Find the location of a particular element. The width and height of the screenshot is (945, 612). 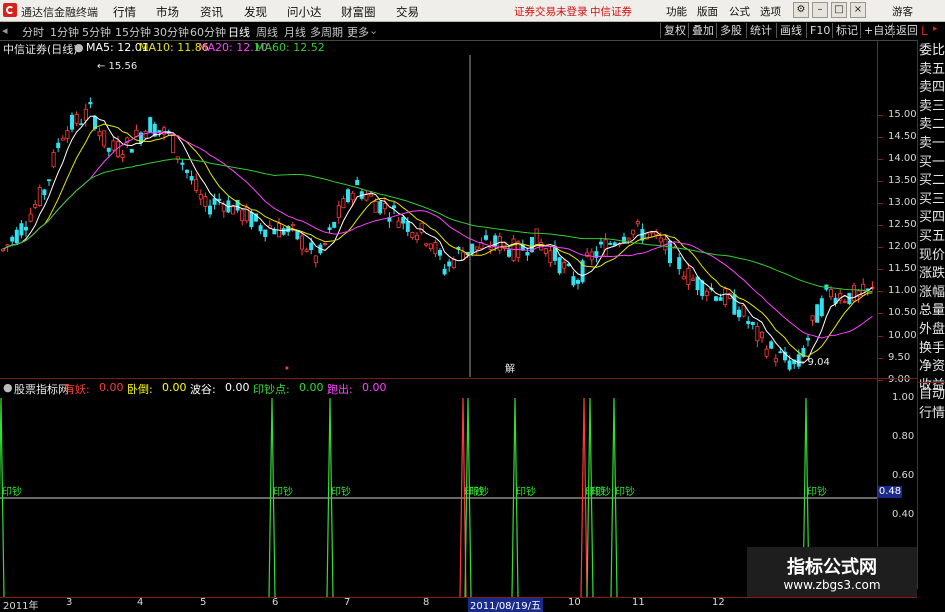

settings-icon: ⚙ is located at coordinates (801, 10).